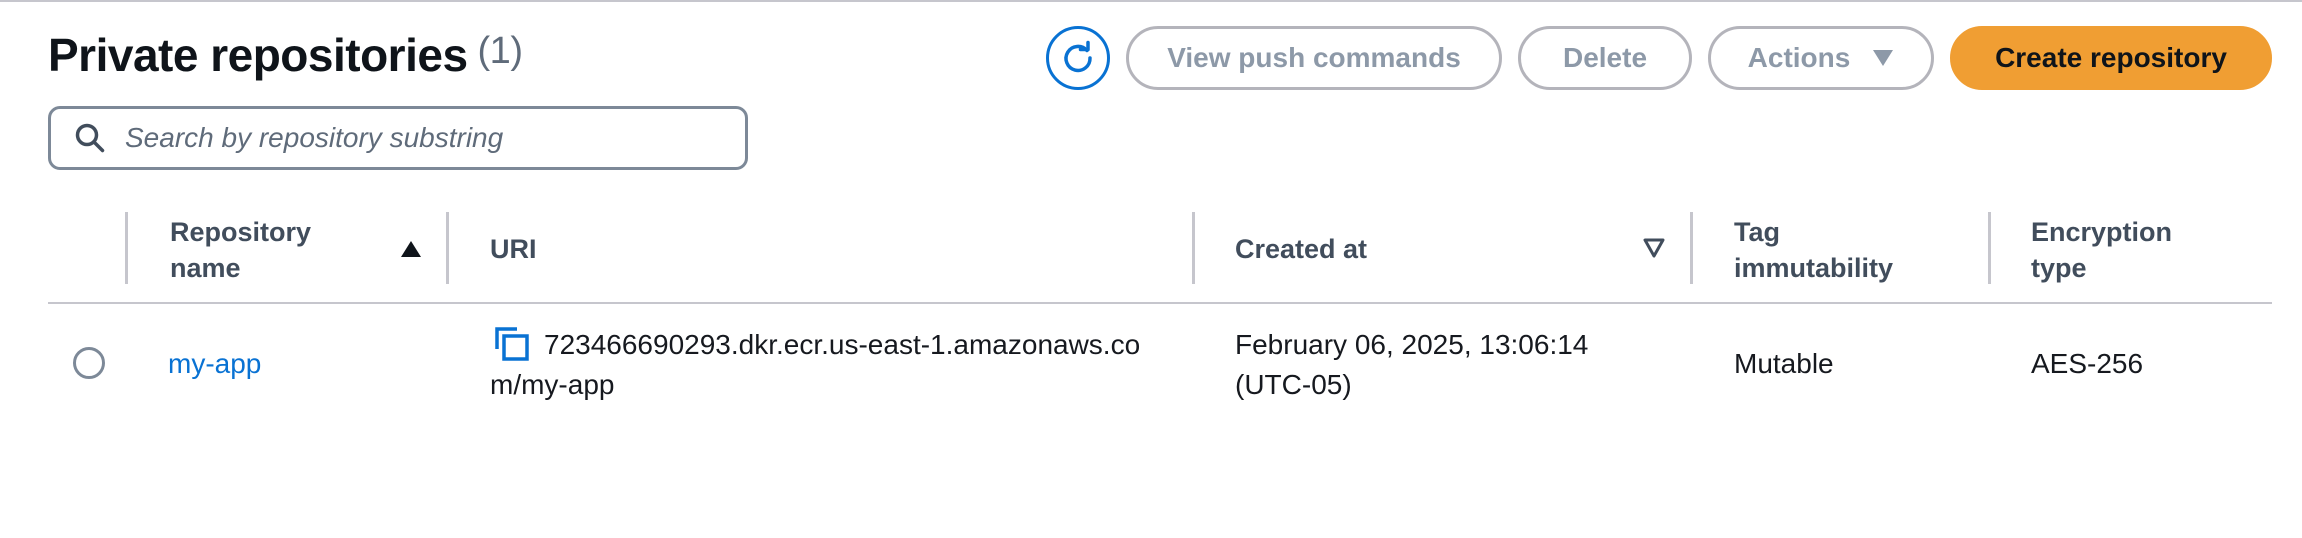 The width and height of the screenshot is (2302, 538). I want to click on delete-button: Delete, so click(1605, 58).